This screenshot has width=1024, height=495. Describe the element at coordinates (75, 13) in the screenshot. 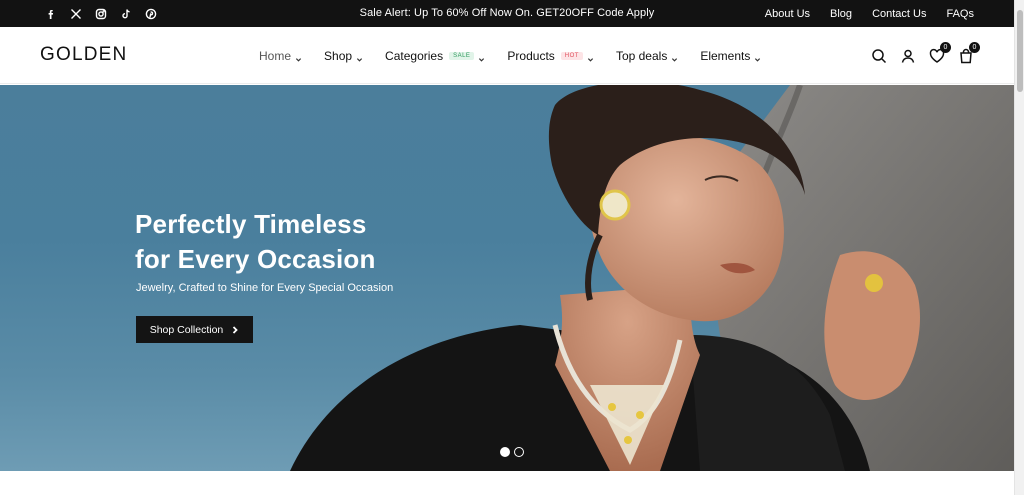

I see `x-icon` at that location.